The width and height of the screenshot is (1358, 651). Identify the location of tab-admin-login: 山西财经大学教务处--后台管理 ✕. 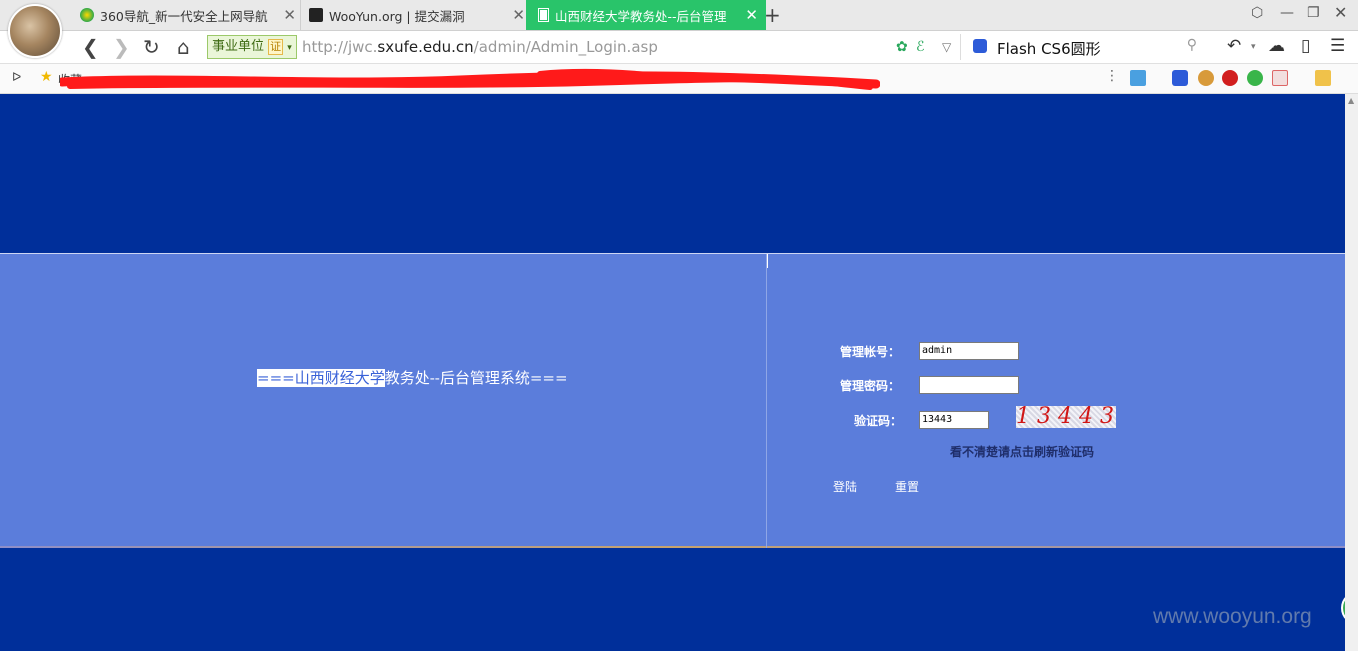
(646, 15).